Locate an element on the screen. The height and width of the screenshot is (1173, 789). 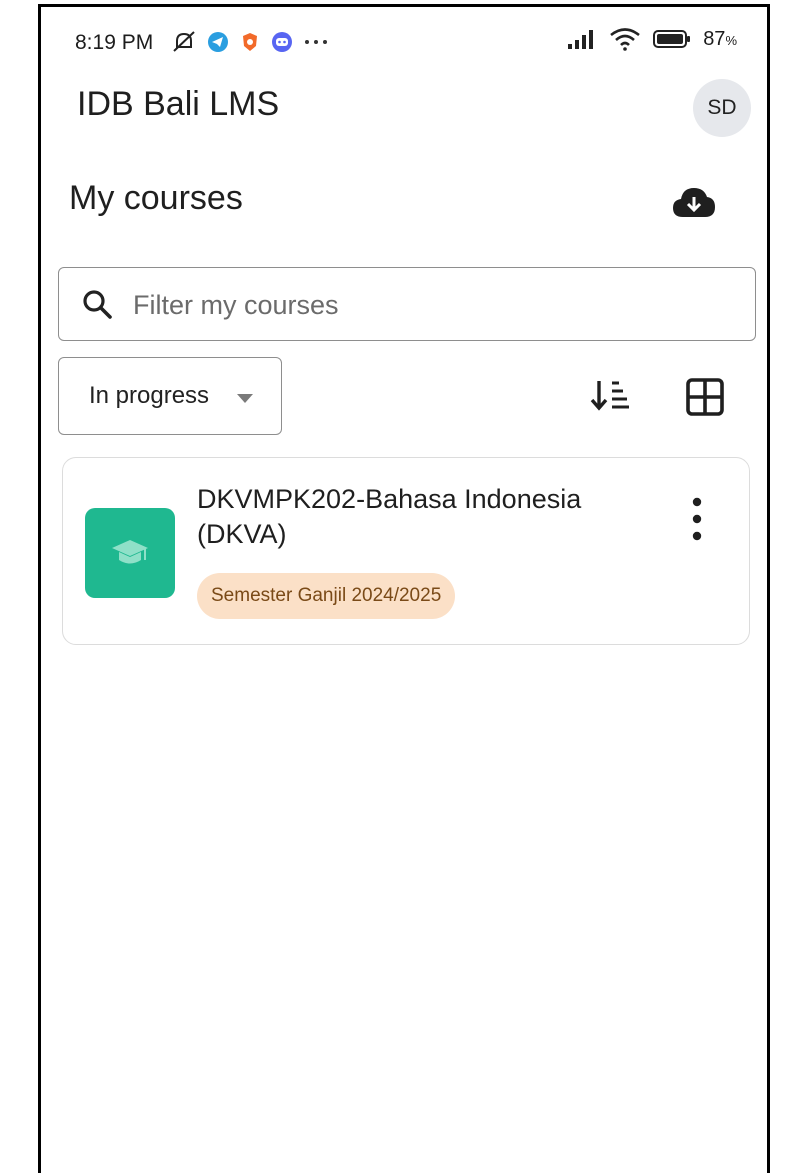
avatar-initials: SD is located at coordinates (722, 107).